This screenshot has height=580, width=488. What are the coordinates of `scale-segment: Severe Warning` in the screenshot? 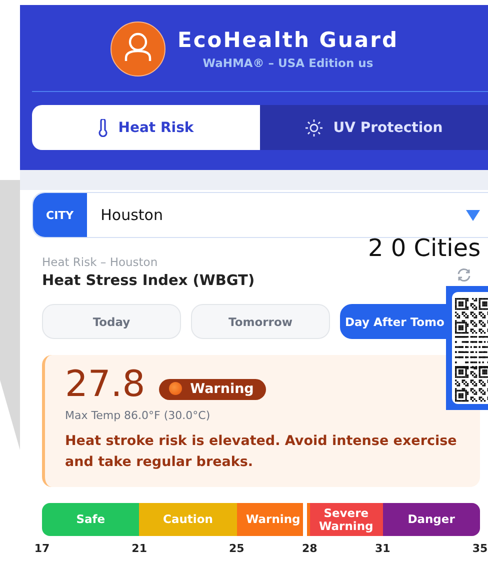 It's located at (346, 519).